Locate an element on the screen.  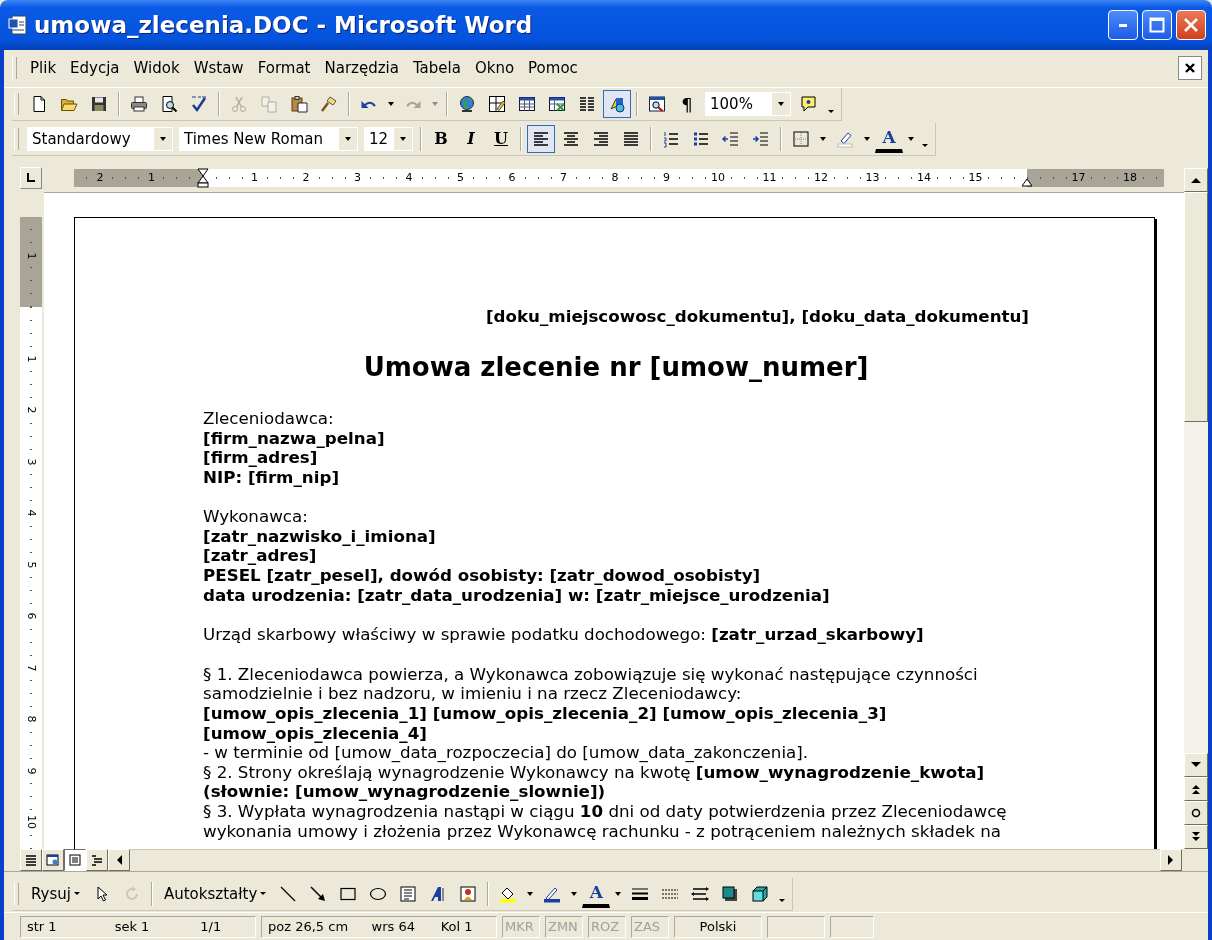
web-view-button is located at coordinates (53, 860).